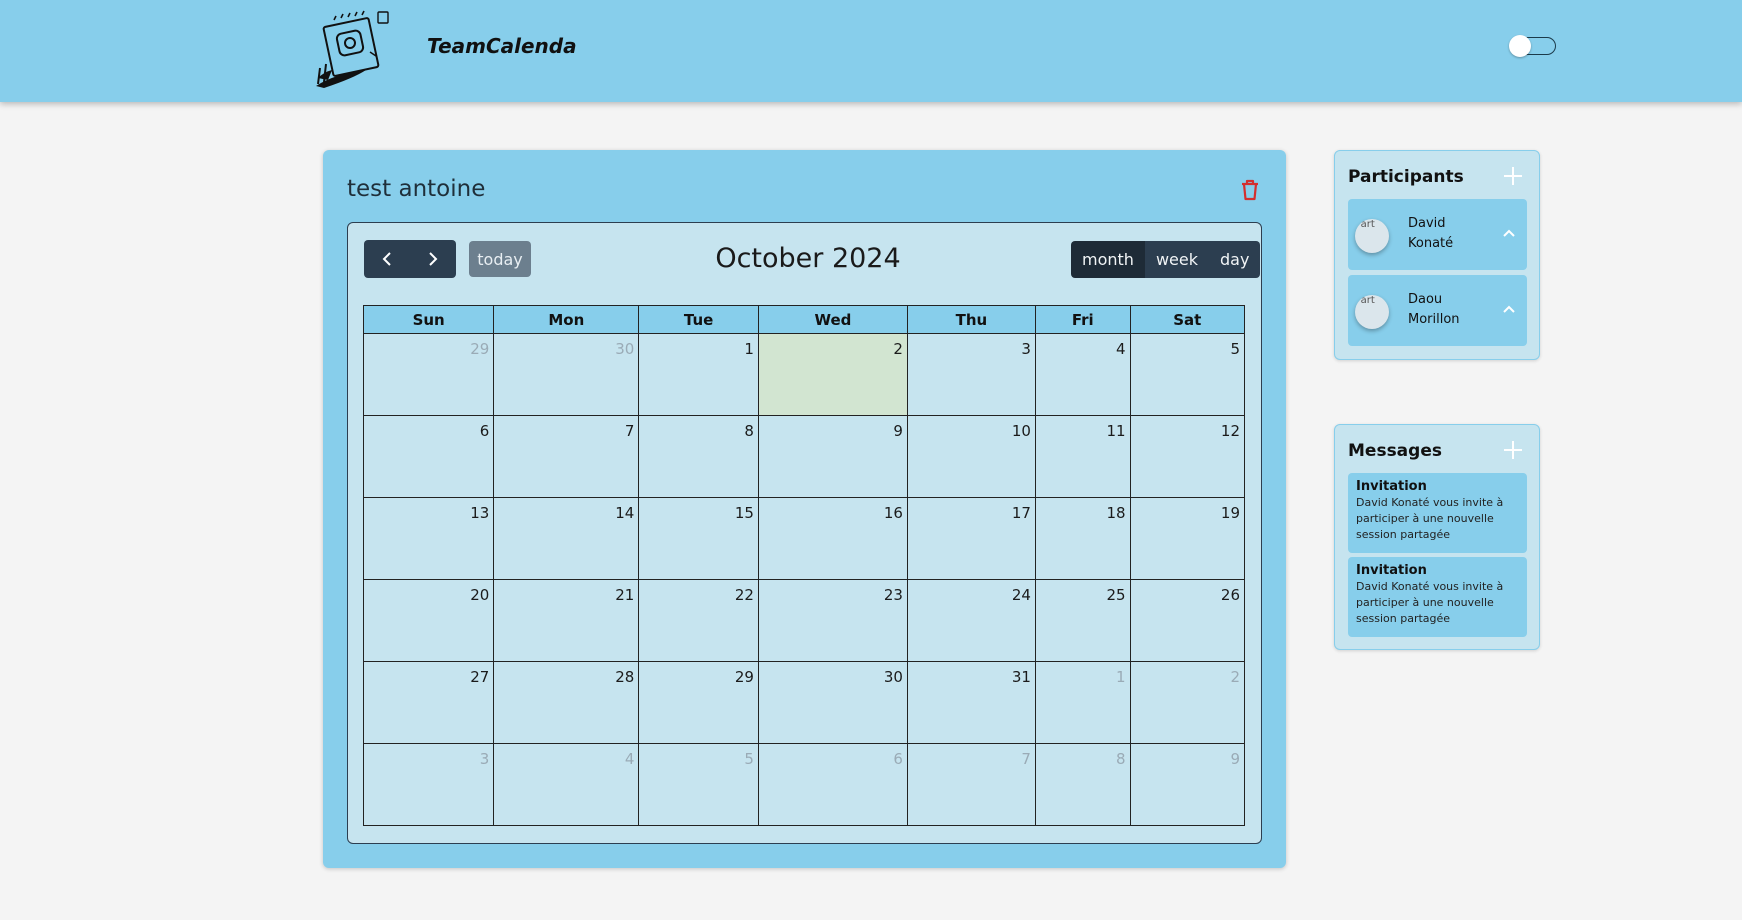  What do you see at coordinates (1187, 456) in the screenshot?
I see `day-cell: 12` at bounding box center [1187, 456].